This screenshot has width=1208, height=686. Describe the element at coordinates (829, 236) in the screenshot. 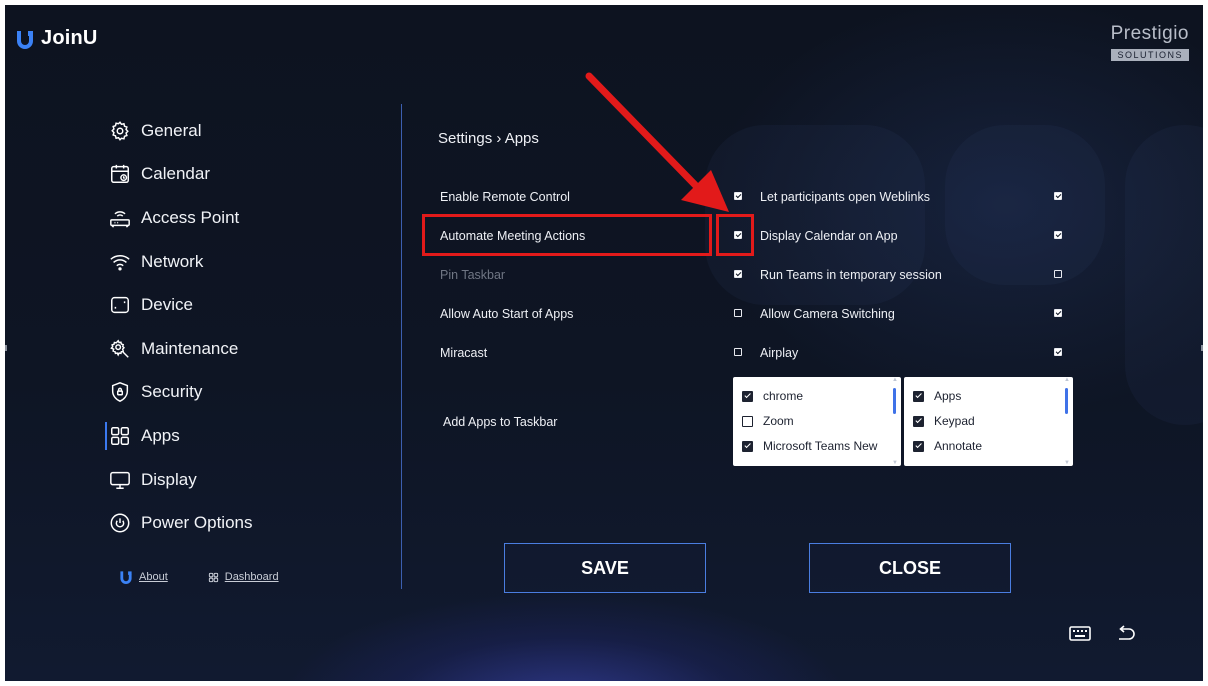

I see `option-label-calendar-on-app: Display Calendar on App` at that location.